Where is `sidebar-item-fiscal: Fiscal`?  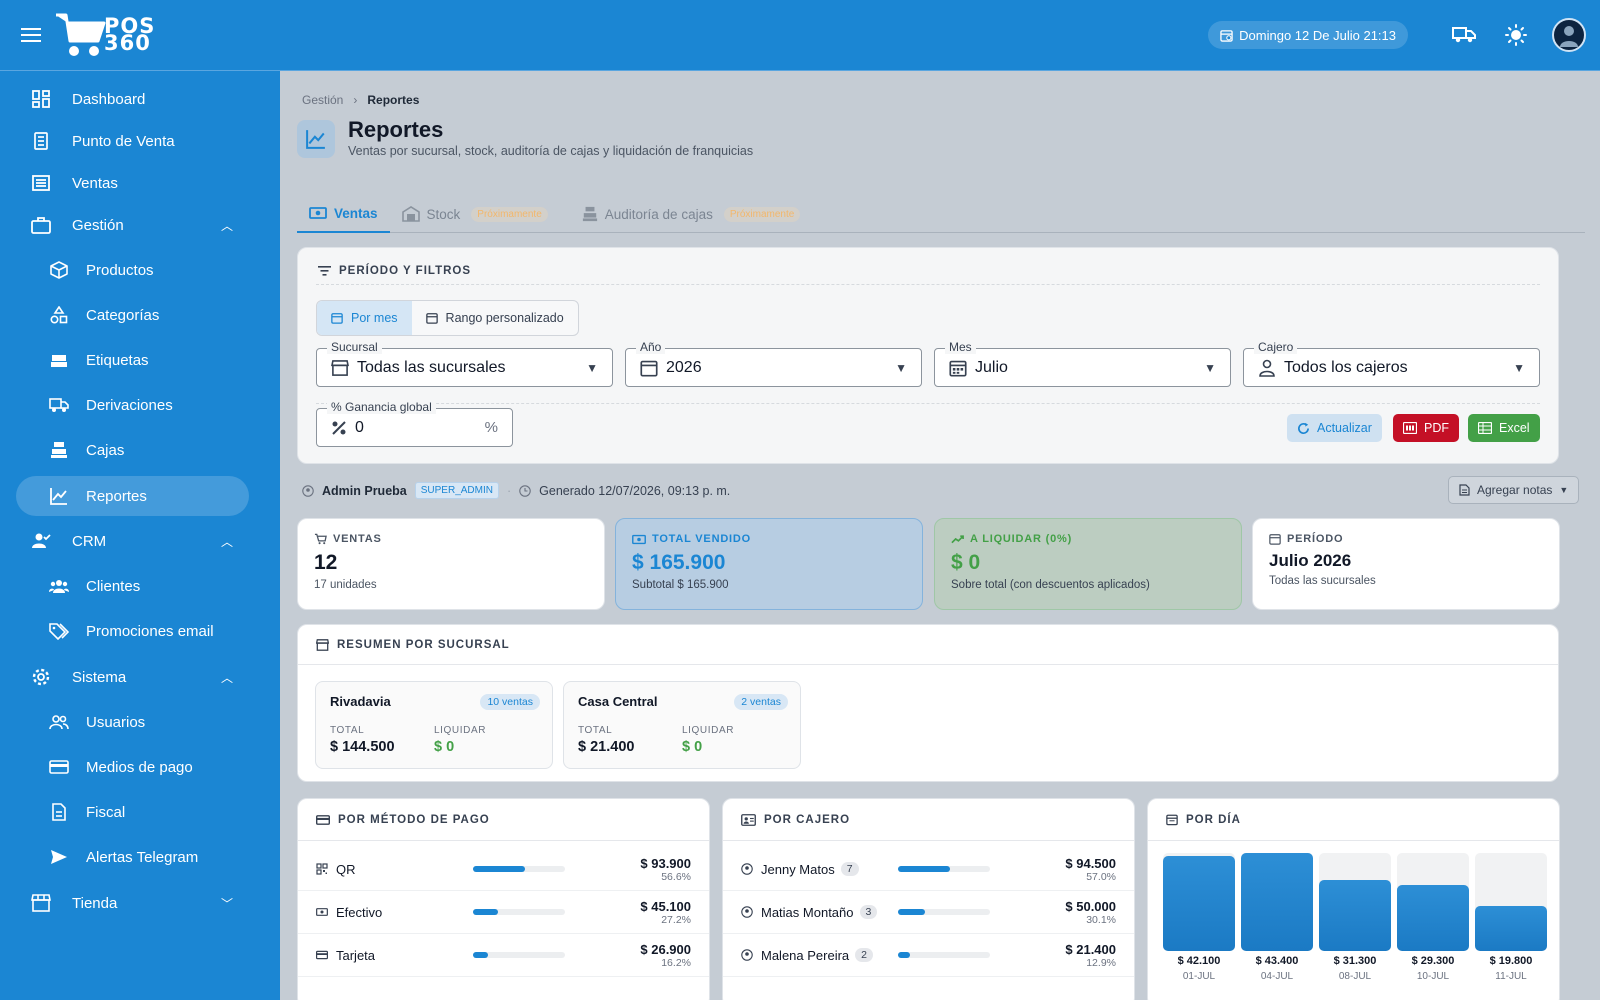 sidebar-item-fiscal: Fiscal is located at coordinates (132, 812).